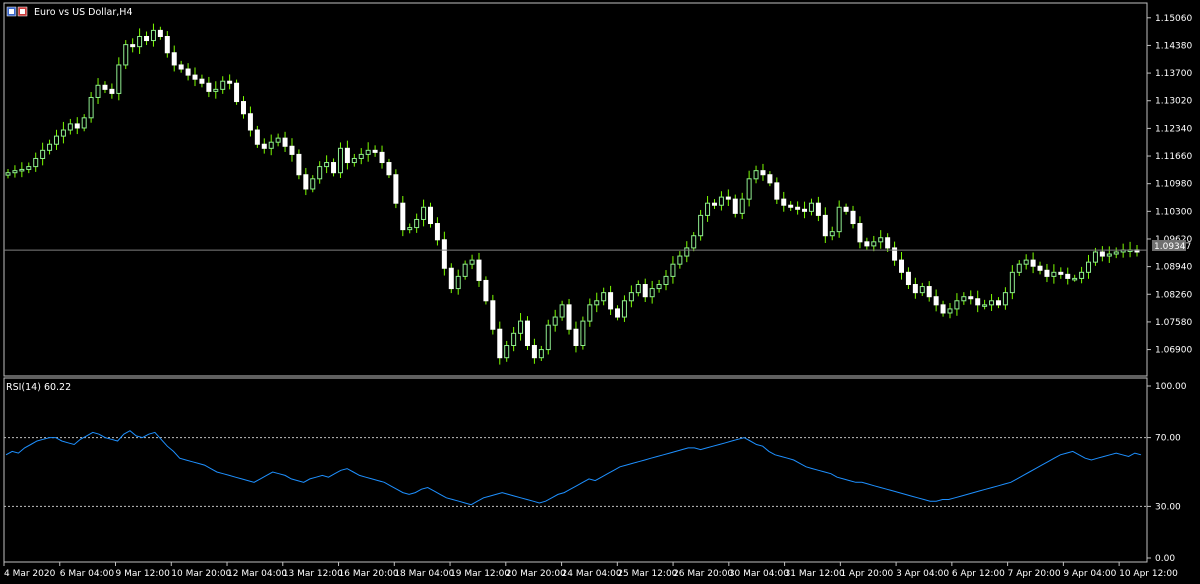  I want to click on time-axis-label: 3 Apr 04:00, so click(922, 574).